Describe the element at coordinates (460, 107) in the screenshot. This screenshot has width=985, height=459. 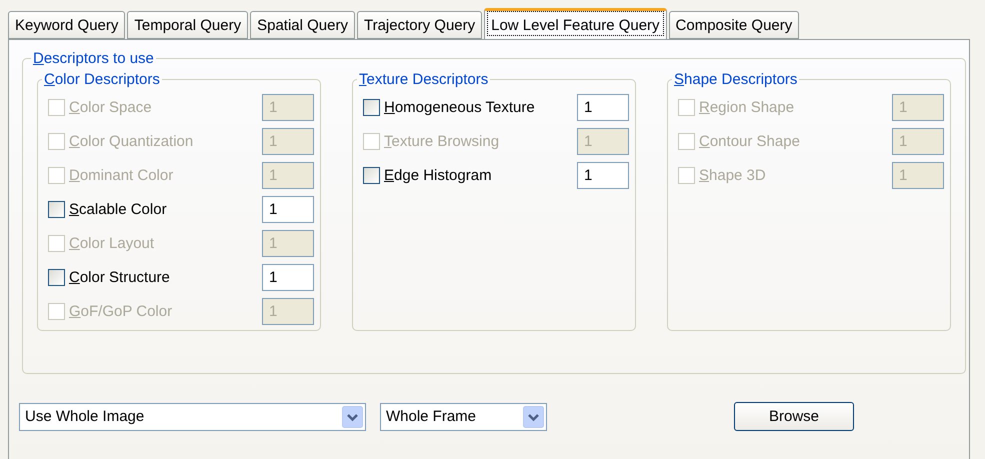
I see `checkbox-label: Homogeneous Texture` at that location.